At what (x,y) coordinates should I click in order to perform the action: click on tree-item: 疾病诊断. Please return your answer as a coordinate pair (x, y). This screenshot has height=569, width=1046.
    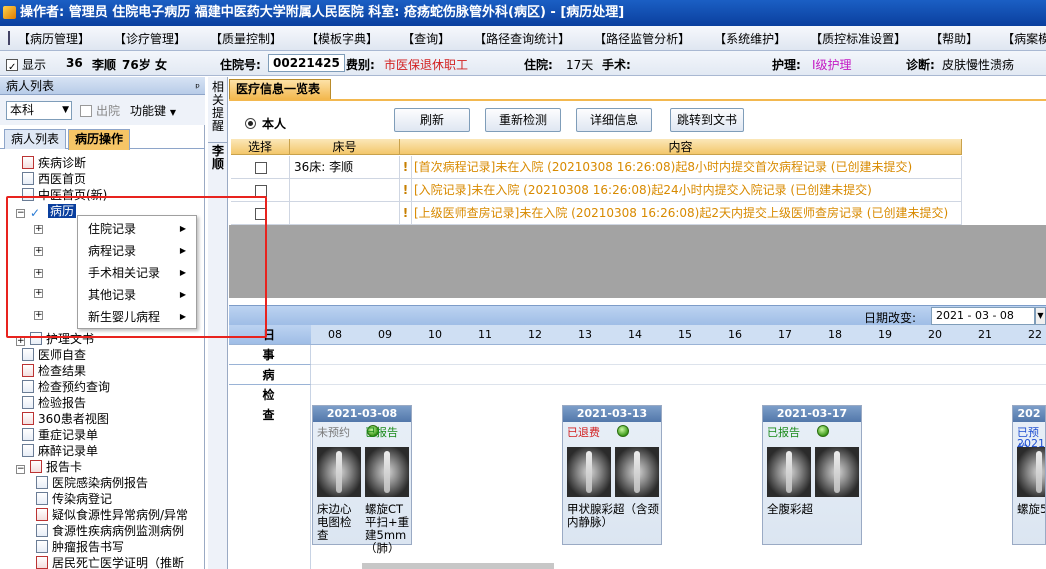
    Looking at the image, I should click on (54, 163).